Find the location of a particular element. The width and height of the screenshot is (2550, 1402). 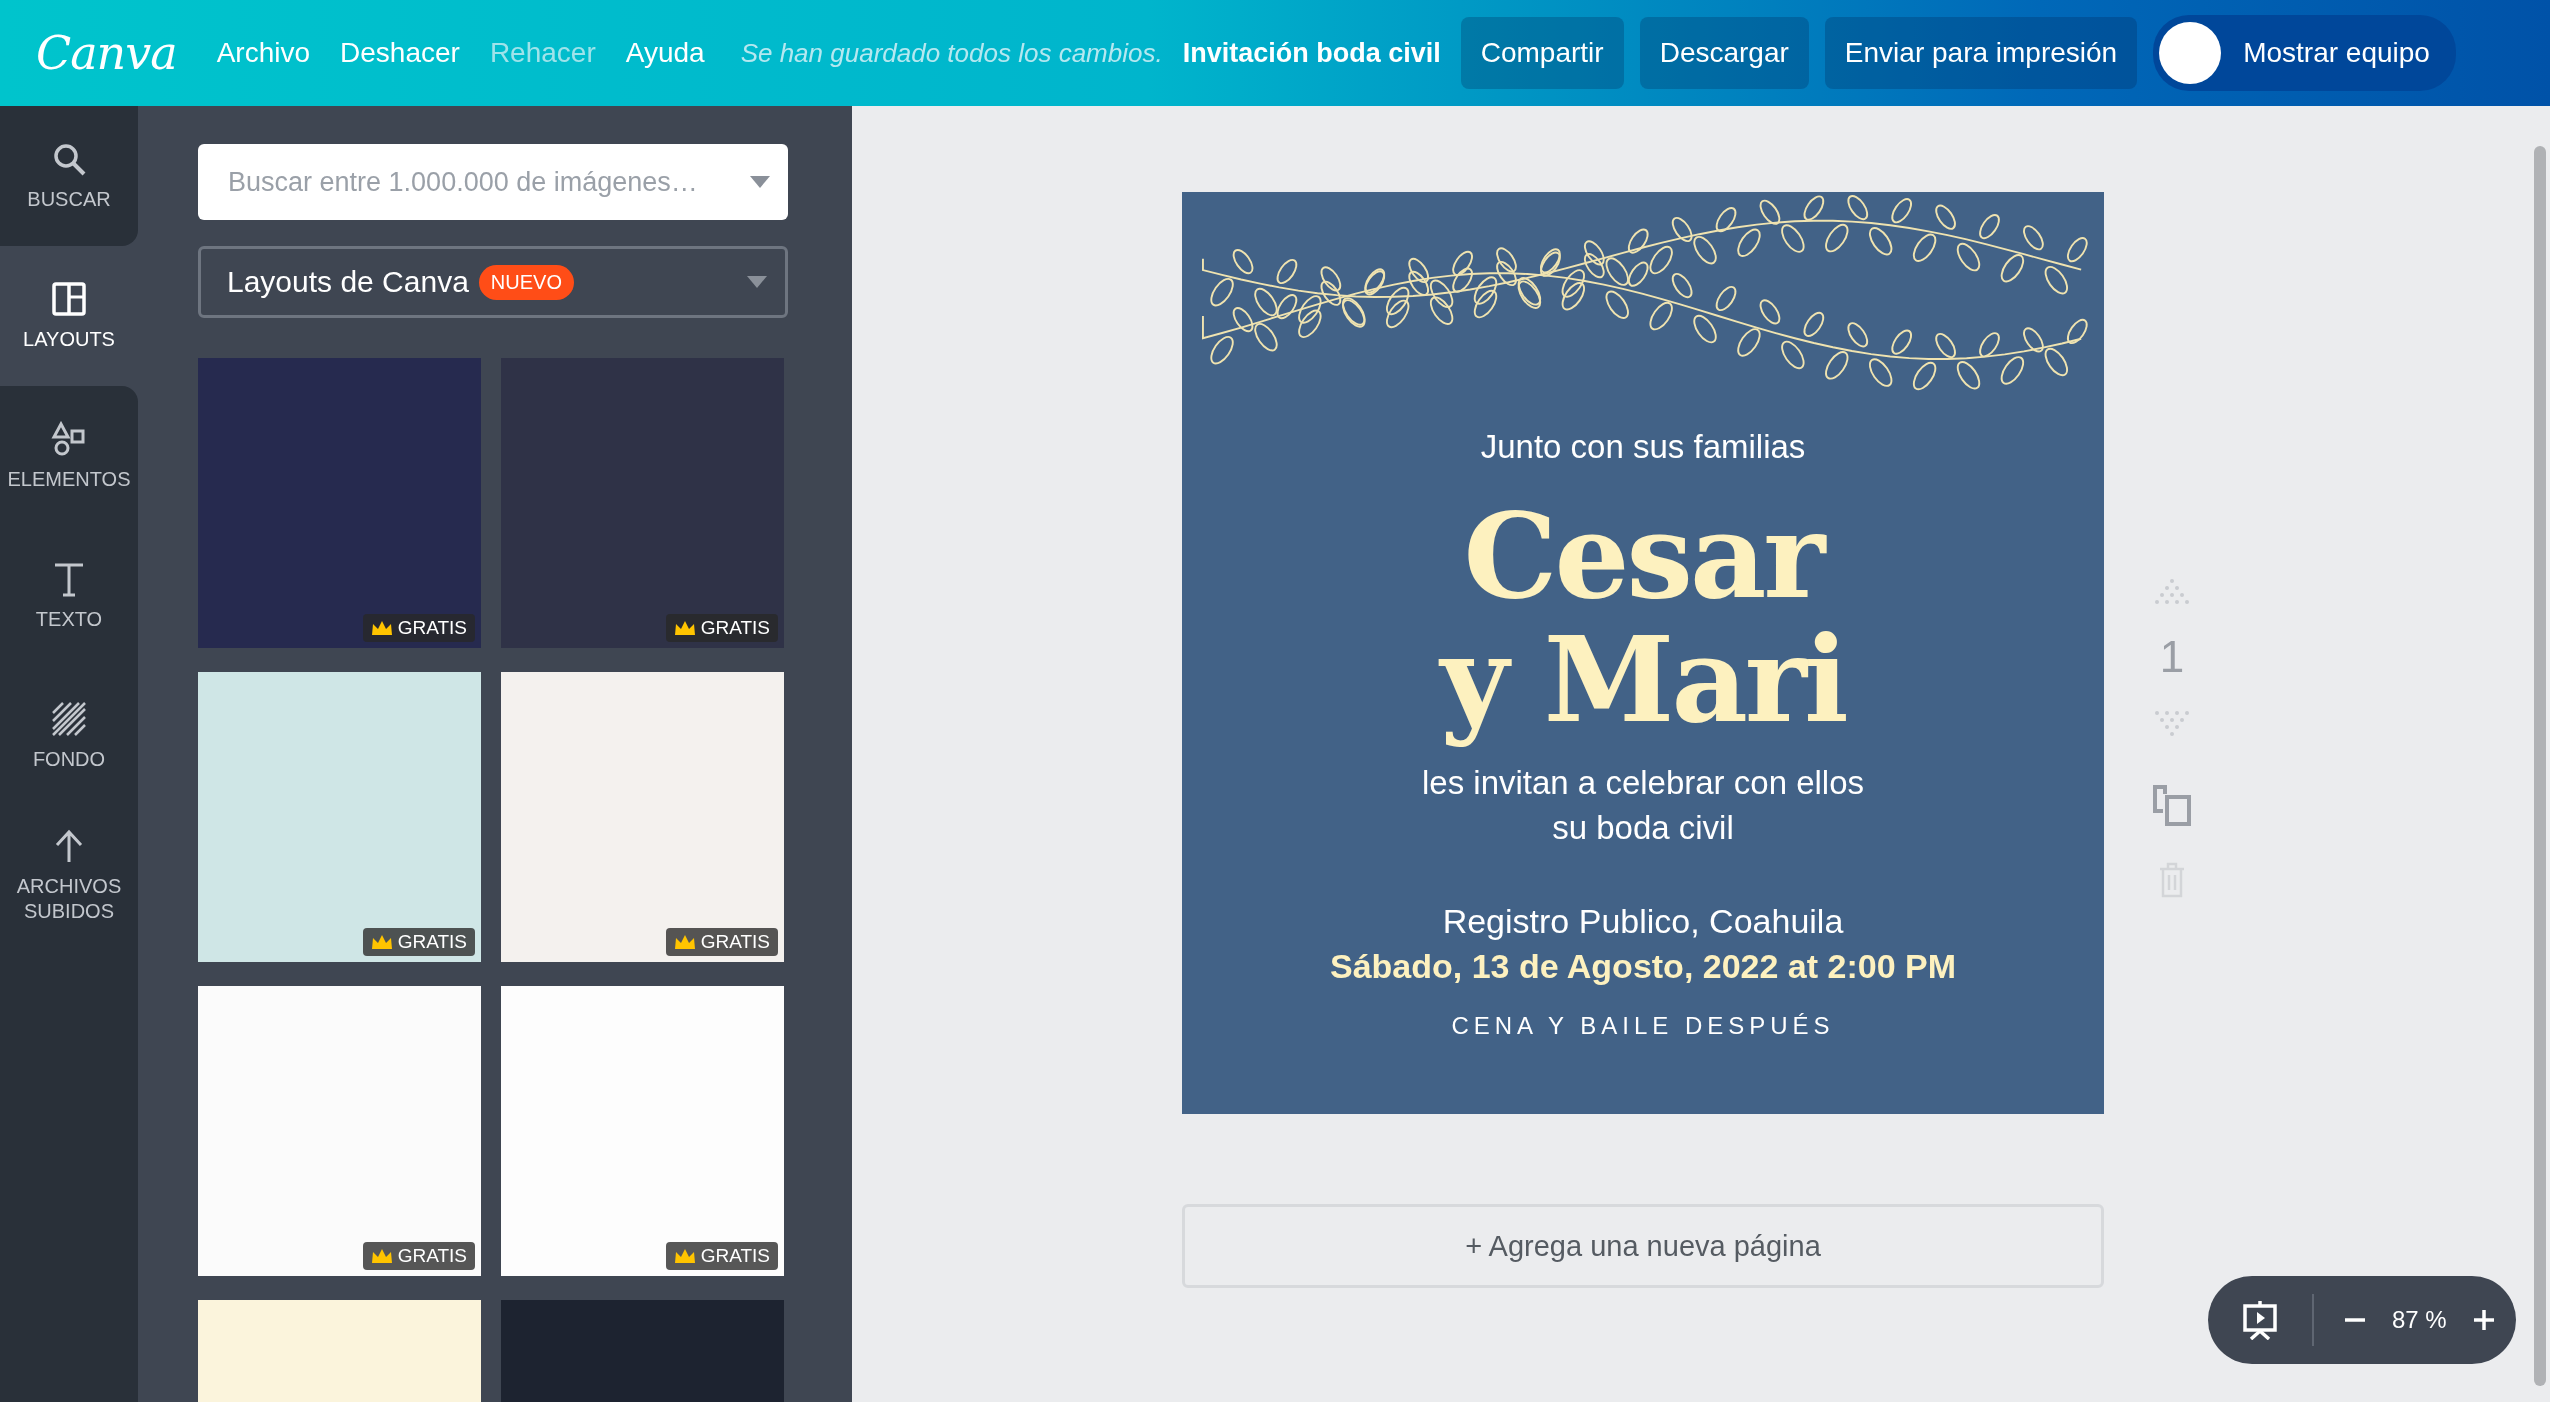

shapes-icon is located at coordinates (69, 438).